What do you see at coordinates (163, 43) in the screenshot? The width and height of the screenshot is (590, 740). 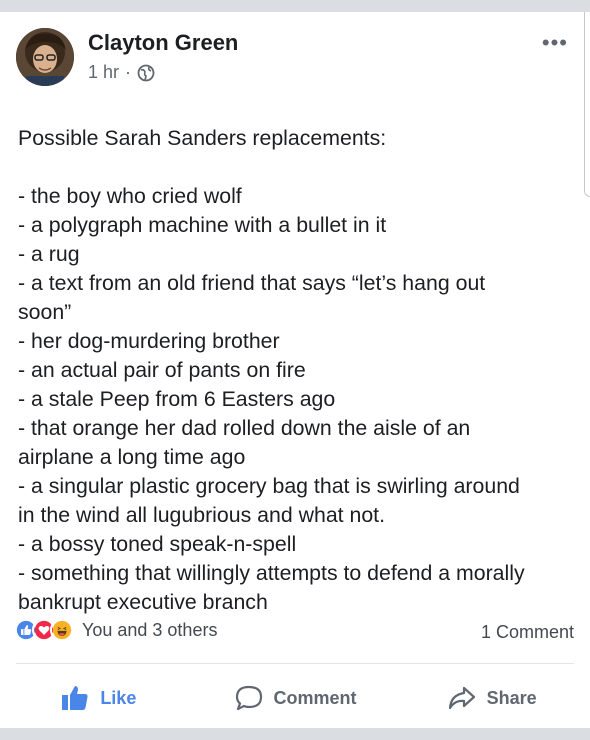 I see `author-name: Clayton Green` at bounding box center [163, 43].